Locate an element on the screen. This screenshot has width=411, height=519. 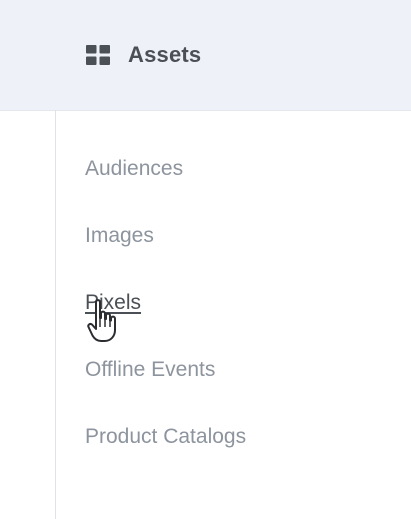
nav-item-images: Images is located at coordinates (119, 236).